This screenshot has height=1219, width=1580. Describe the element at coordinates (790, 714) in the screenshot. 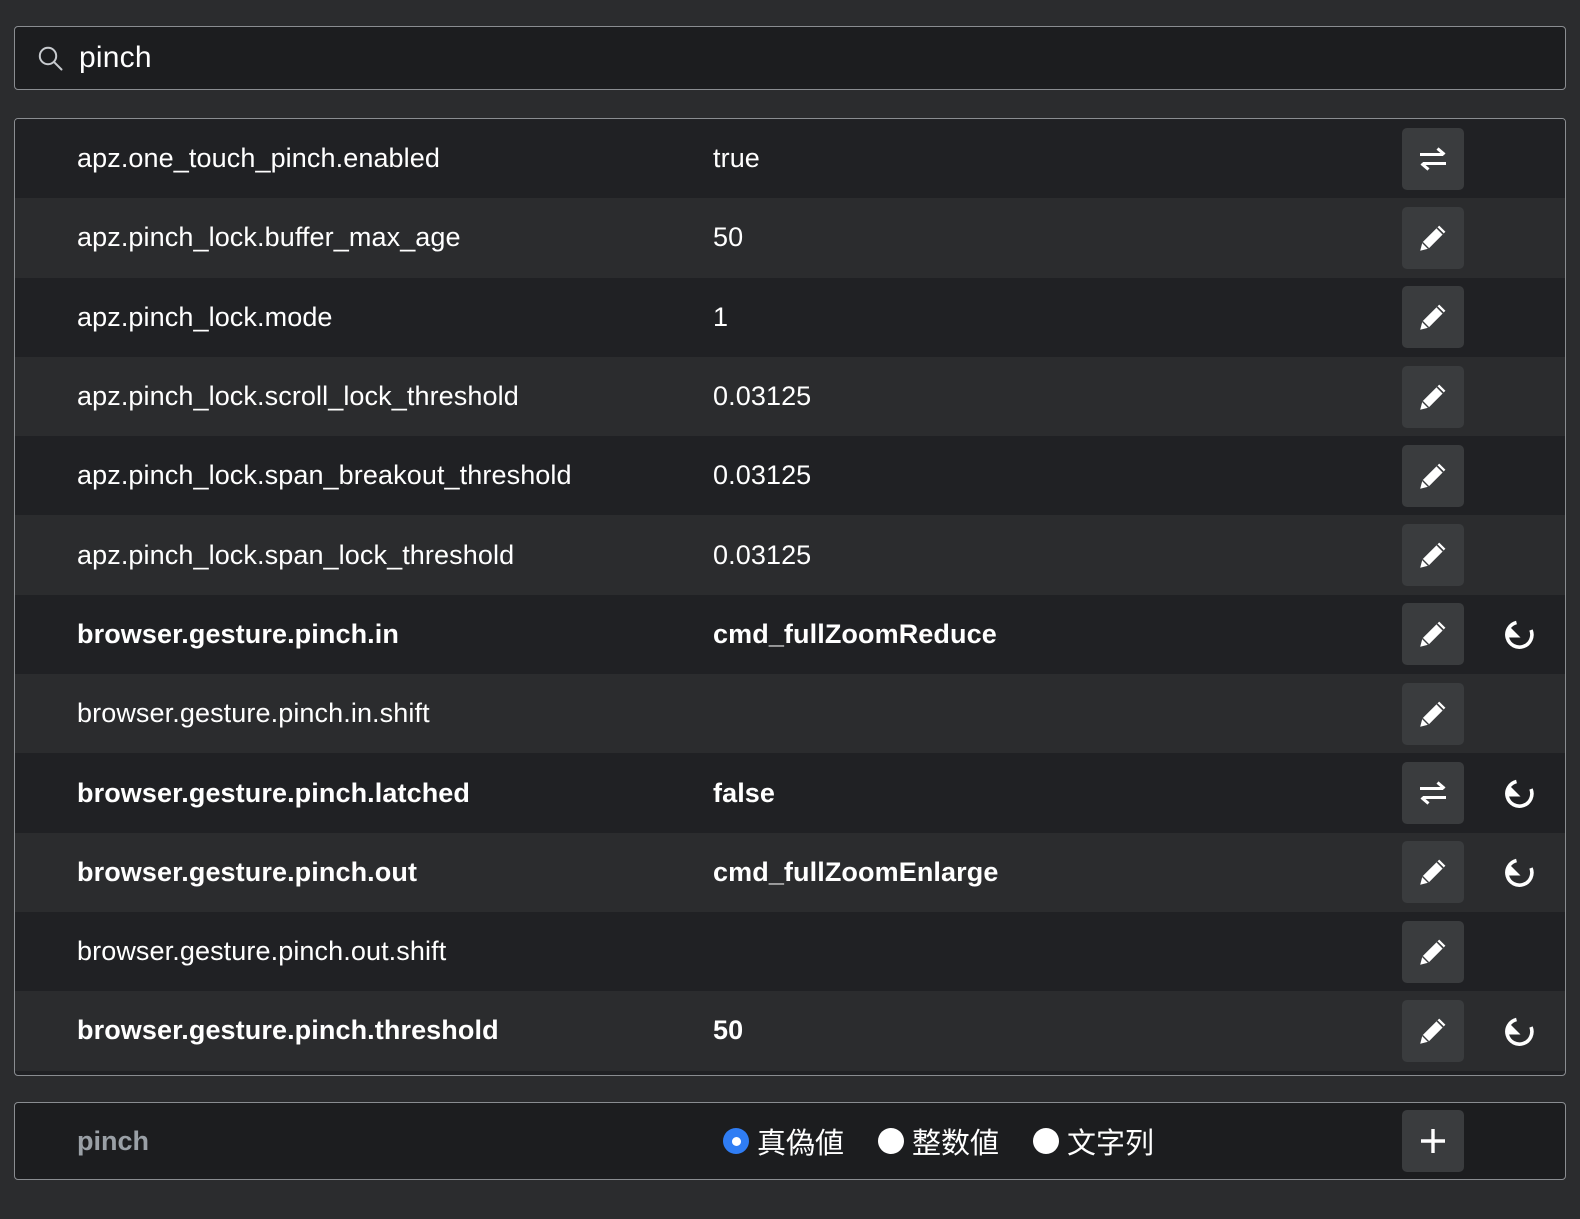

I see `table-row: browser.gesture.pinch.in.shift` at that location.